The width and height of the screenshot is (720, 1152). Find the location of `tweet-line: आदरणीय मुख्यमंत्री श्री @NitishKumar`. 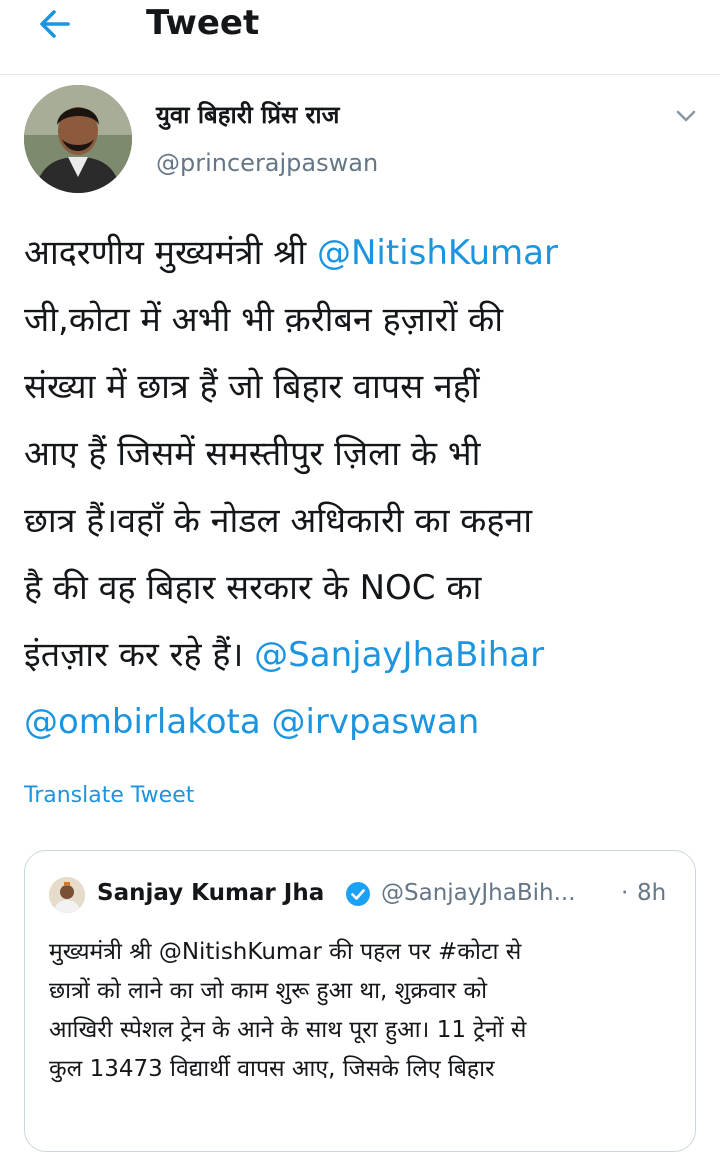

tweet-line: आदरणीय मुख्यमंत्री श्री @NitishKumar is located at coordinates (364, 253).